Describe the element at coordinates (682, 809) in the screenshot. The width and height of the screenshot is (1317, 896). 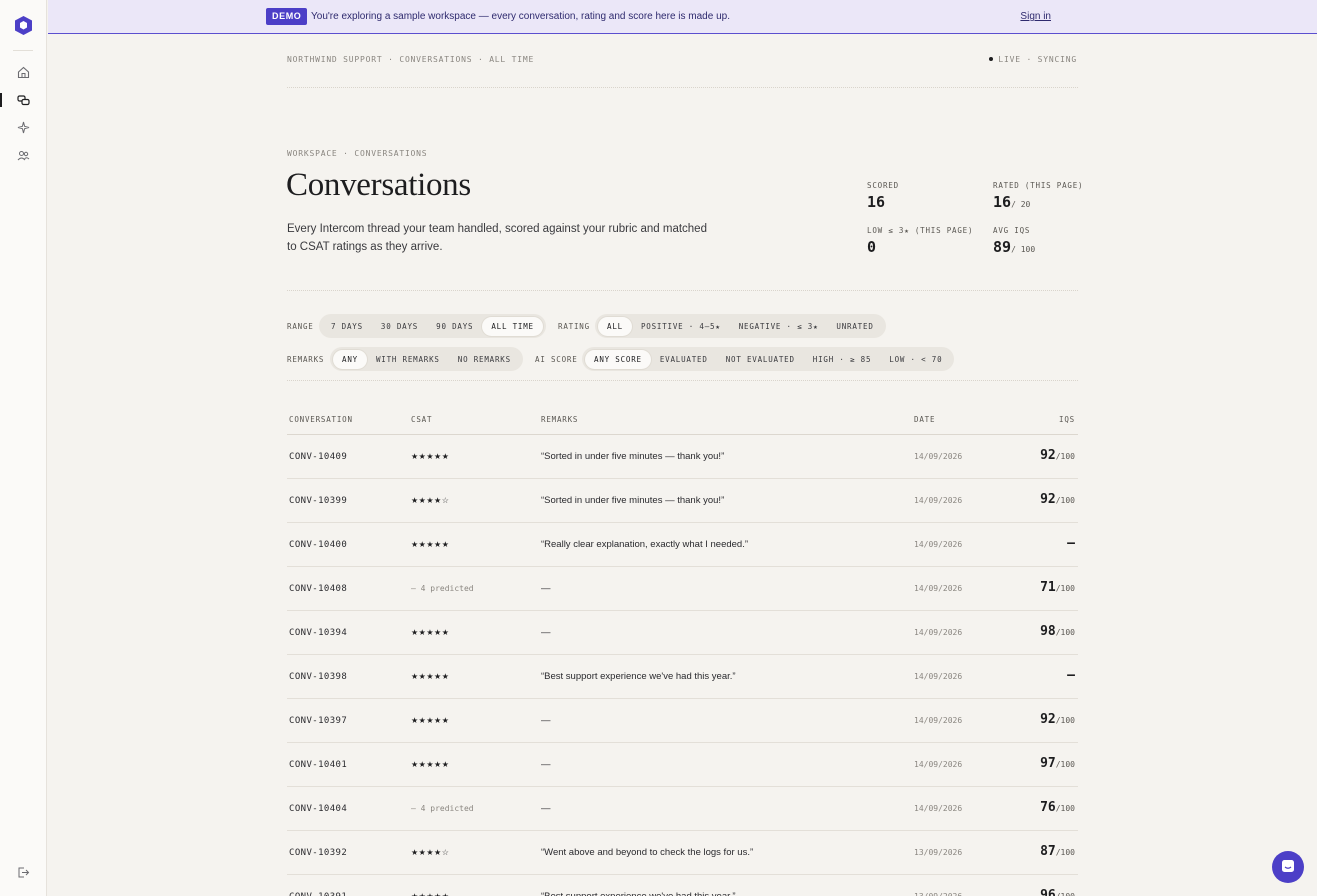
I see `table-row: CONV-10404 — 4 predicted — 14/09/2026 76/100` at that location.